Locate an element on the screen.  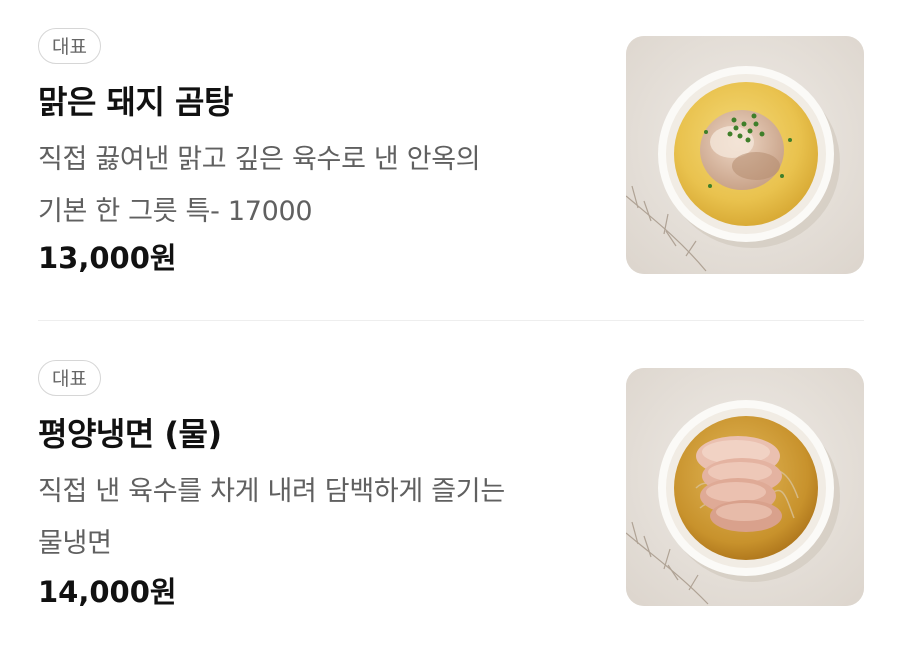
description-line: 물냉면 is located at coordinates (75, 543).